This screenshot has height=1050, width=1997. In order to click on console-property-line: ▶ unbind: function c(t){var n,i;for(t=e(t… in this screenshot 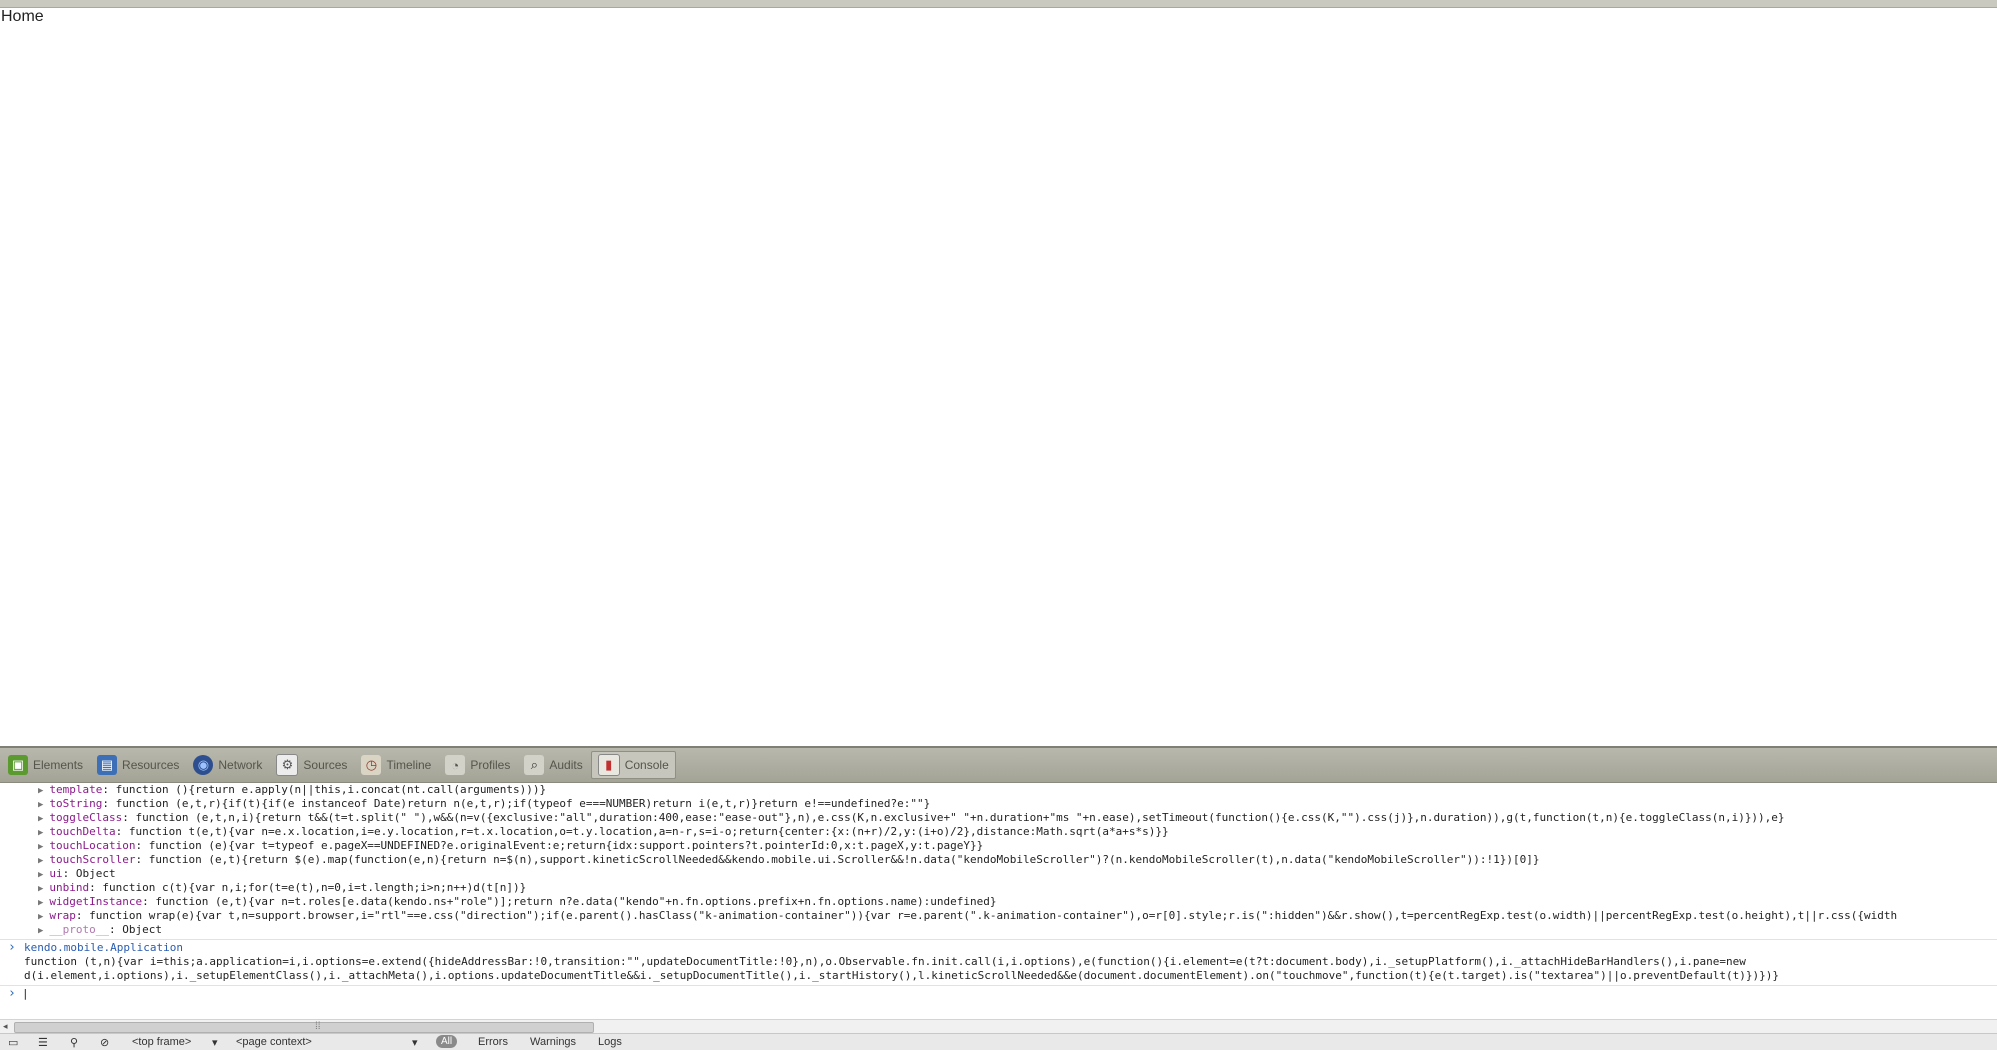, I will do `click(282, 888)`.